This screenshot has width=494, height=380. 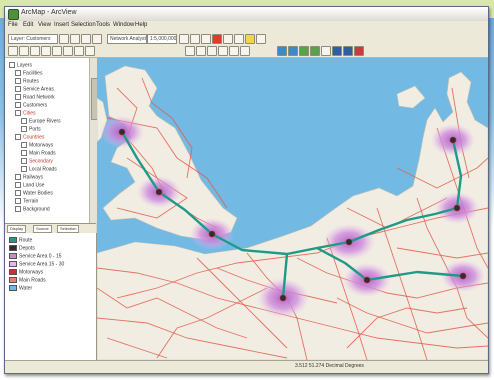 What do you see at coordinates (348, 51) in the screenshot?
I see `help-icon` at bounding box center [348, 51].